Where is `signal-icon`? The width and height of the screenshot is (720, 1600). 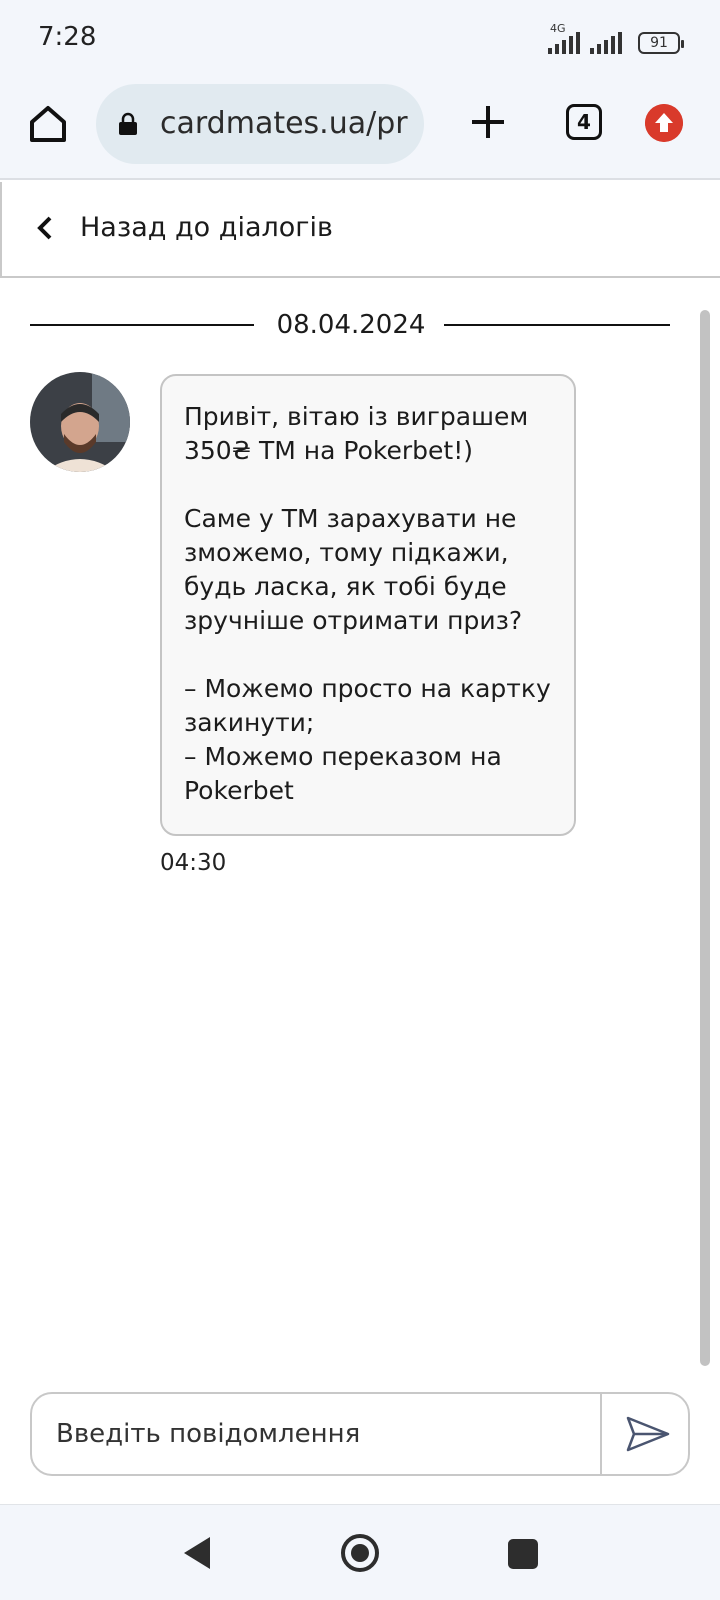
signal-icon is located at coordinates (606, 42).